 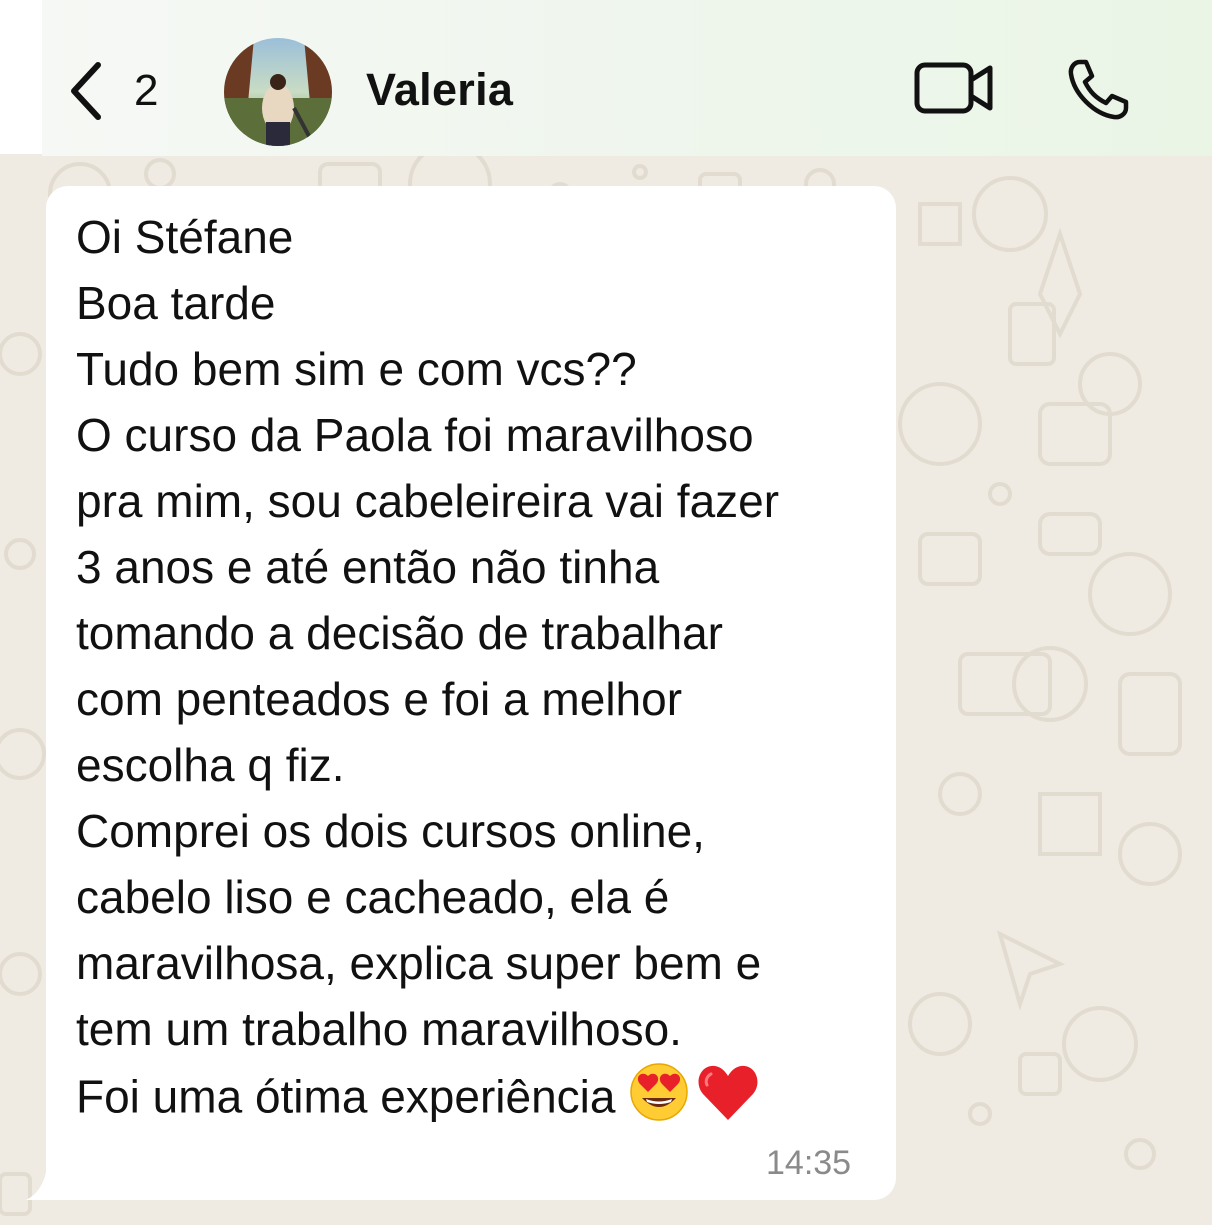 I want to click on heart-eyes-emoji, so click(x=659, y=1100).